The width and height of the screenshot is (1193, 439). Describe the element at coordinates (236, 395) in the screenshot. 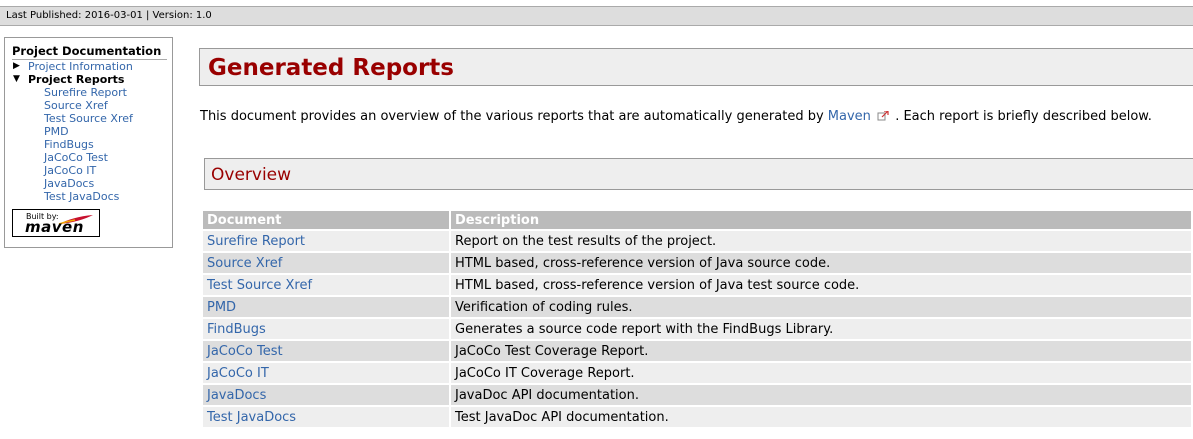

I see `document-link: JavaDocs` at that location.